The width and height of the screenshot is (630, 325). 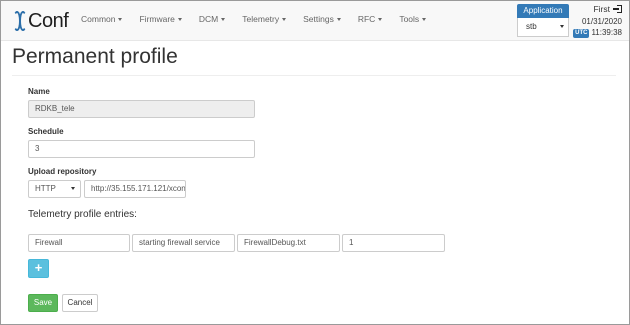 What do you see at coordinates (62, 171) in the screenshot?
I see `upload-repository-label: Upload repository` at bounding box center [62, 171].